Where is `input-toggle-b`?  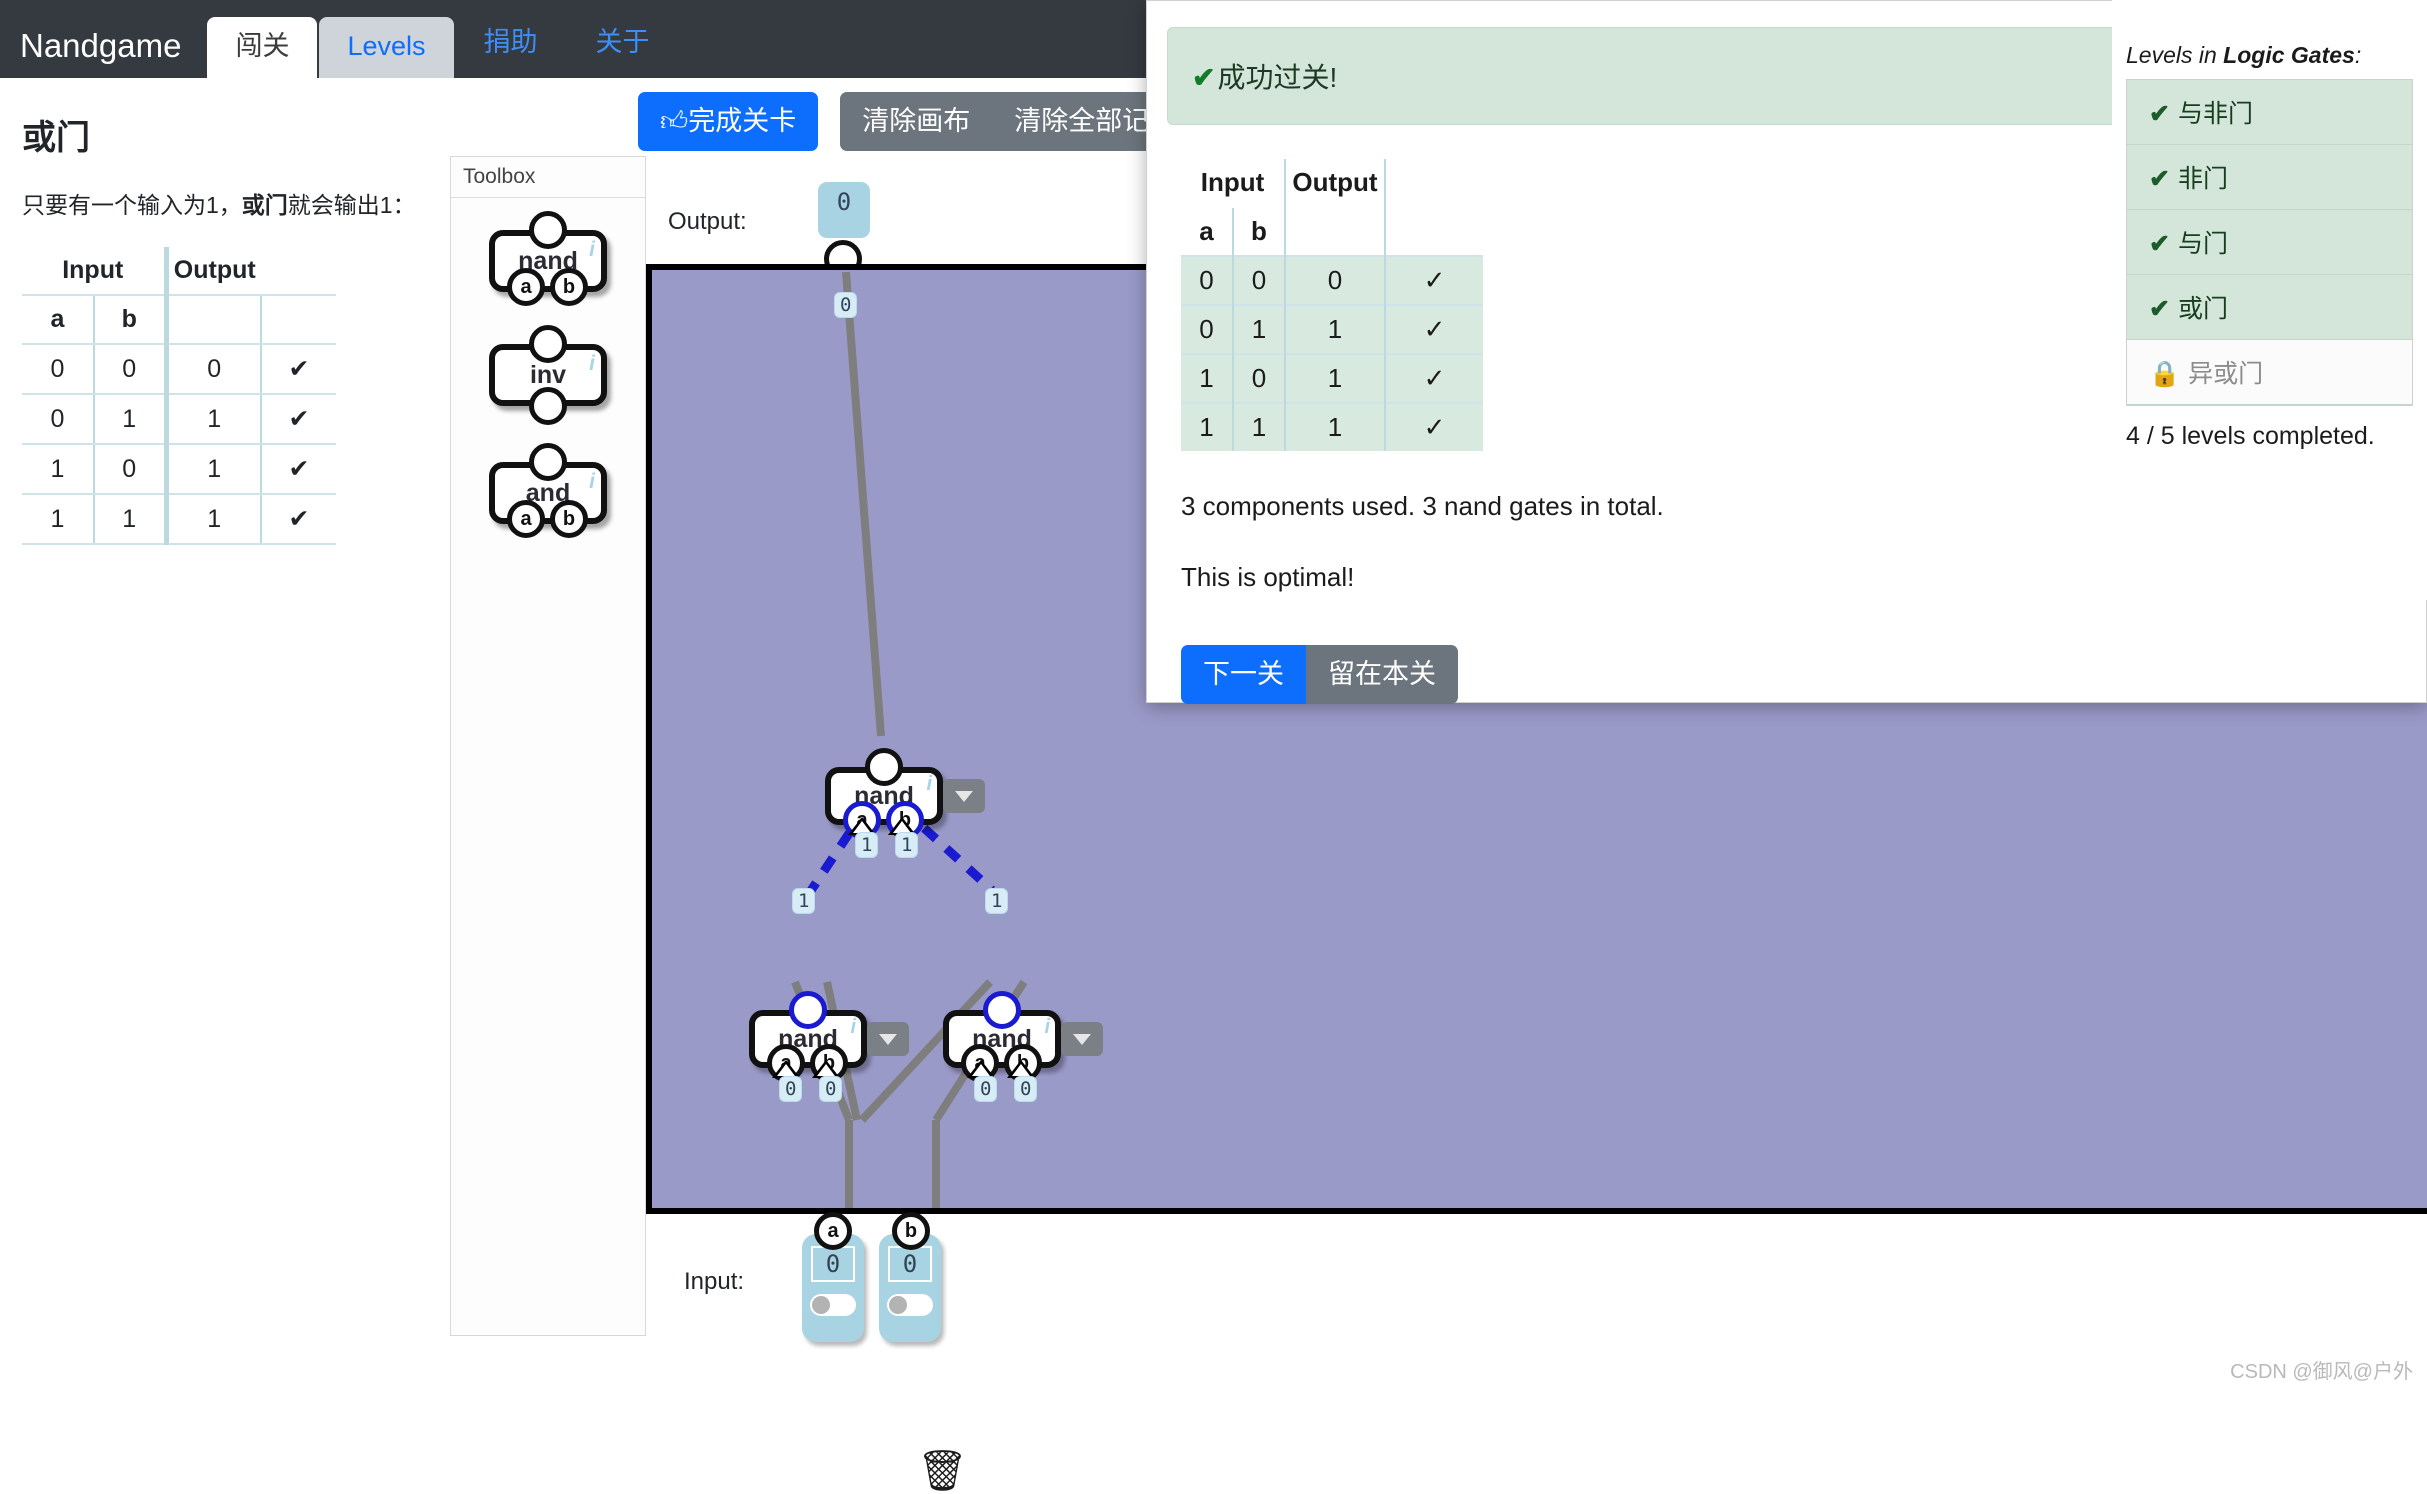
input-toggle-b is located at coordinates (910, 1305).